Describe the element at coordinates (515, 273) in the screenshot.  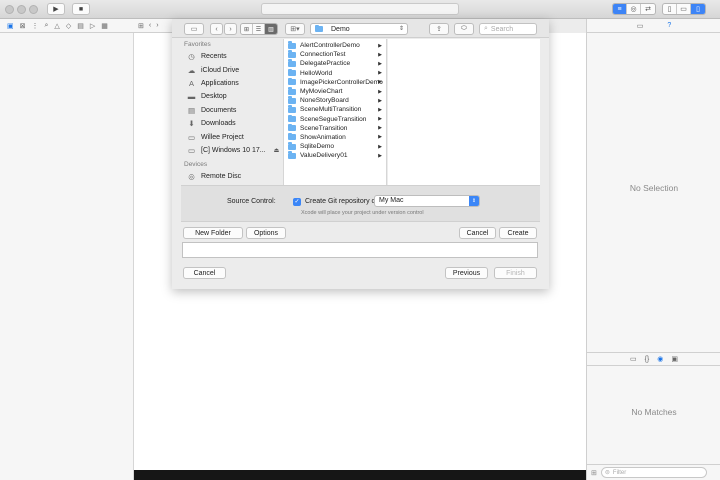
I see `finish-button: Finish` at that location.